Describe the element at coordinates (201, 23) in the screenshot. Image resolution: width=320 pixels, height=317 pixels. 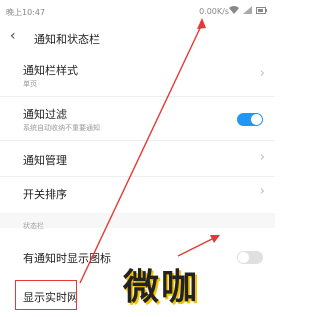
I see `arrowhead` at that location.